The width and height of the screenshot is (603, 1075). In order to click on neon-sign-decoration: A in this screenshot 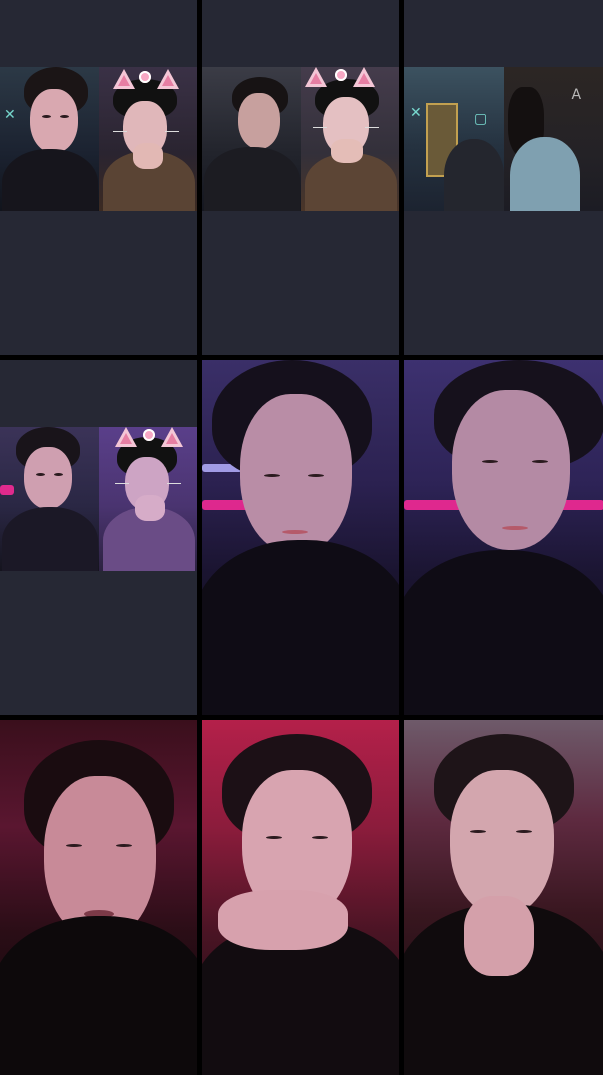, I will do `click(576, 95)`.